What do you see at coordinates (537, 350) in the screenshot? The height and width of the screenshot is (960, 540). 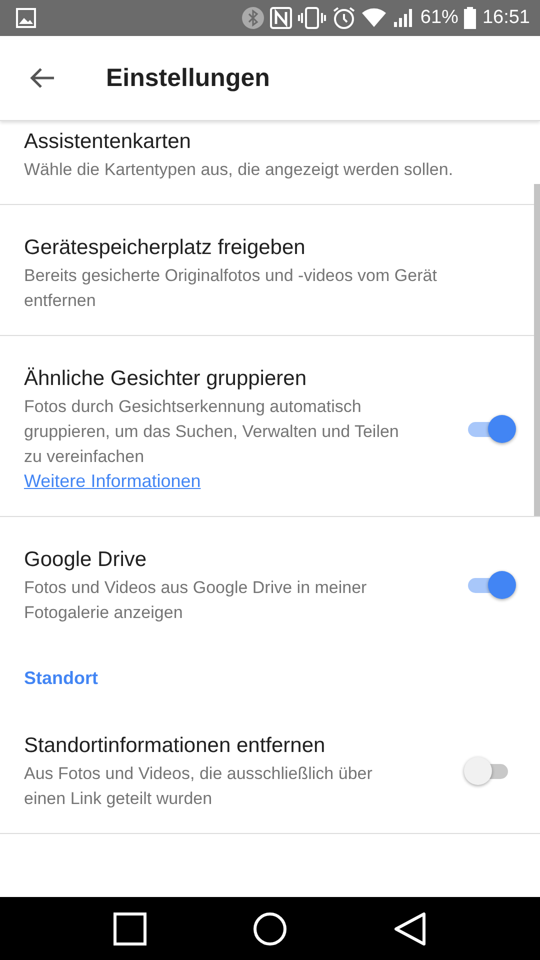 I see `scrollbar` at bounding box center [537, 350].